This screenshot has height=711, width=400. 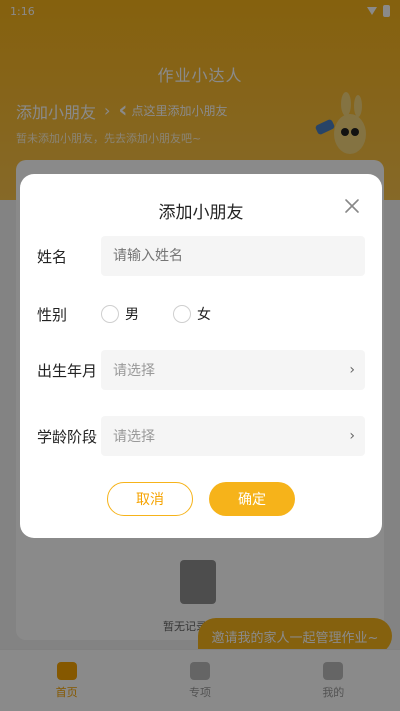 I want to click on cancel-button: 取消, so click(x=150, y=499).